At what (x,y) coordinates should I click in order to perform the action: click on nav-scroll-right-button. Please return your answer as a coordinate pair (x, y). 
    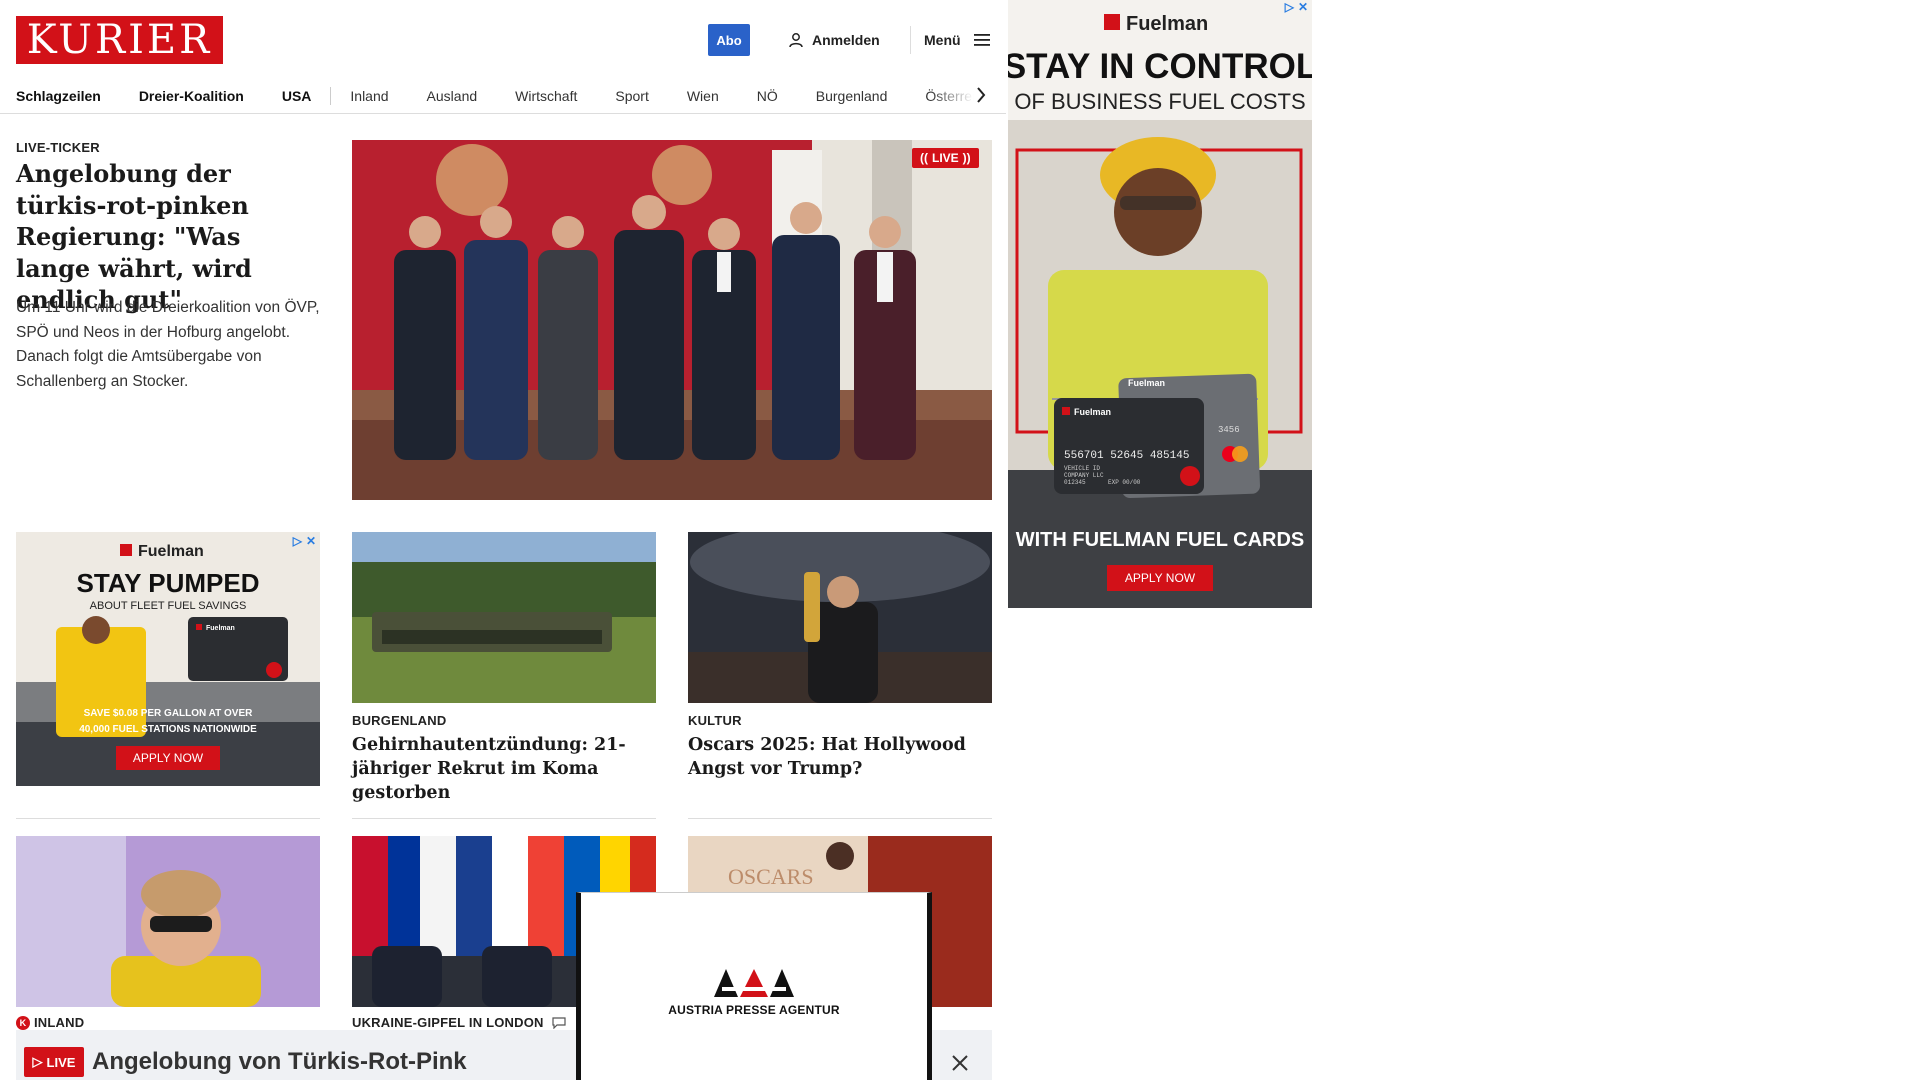
    Looking at the image, I should click on (981, 95).